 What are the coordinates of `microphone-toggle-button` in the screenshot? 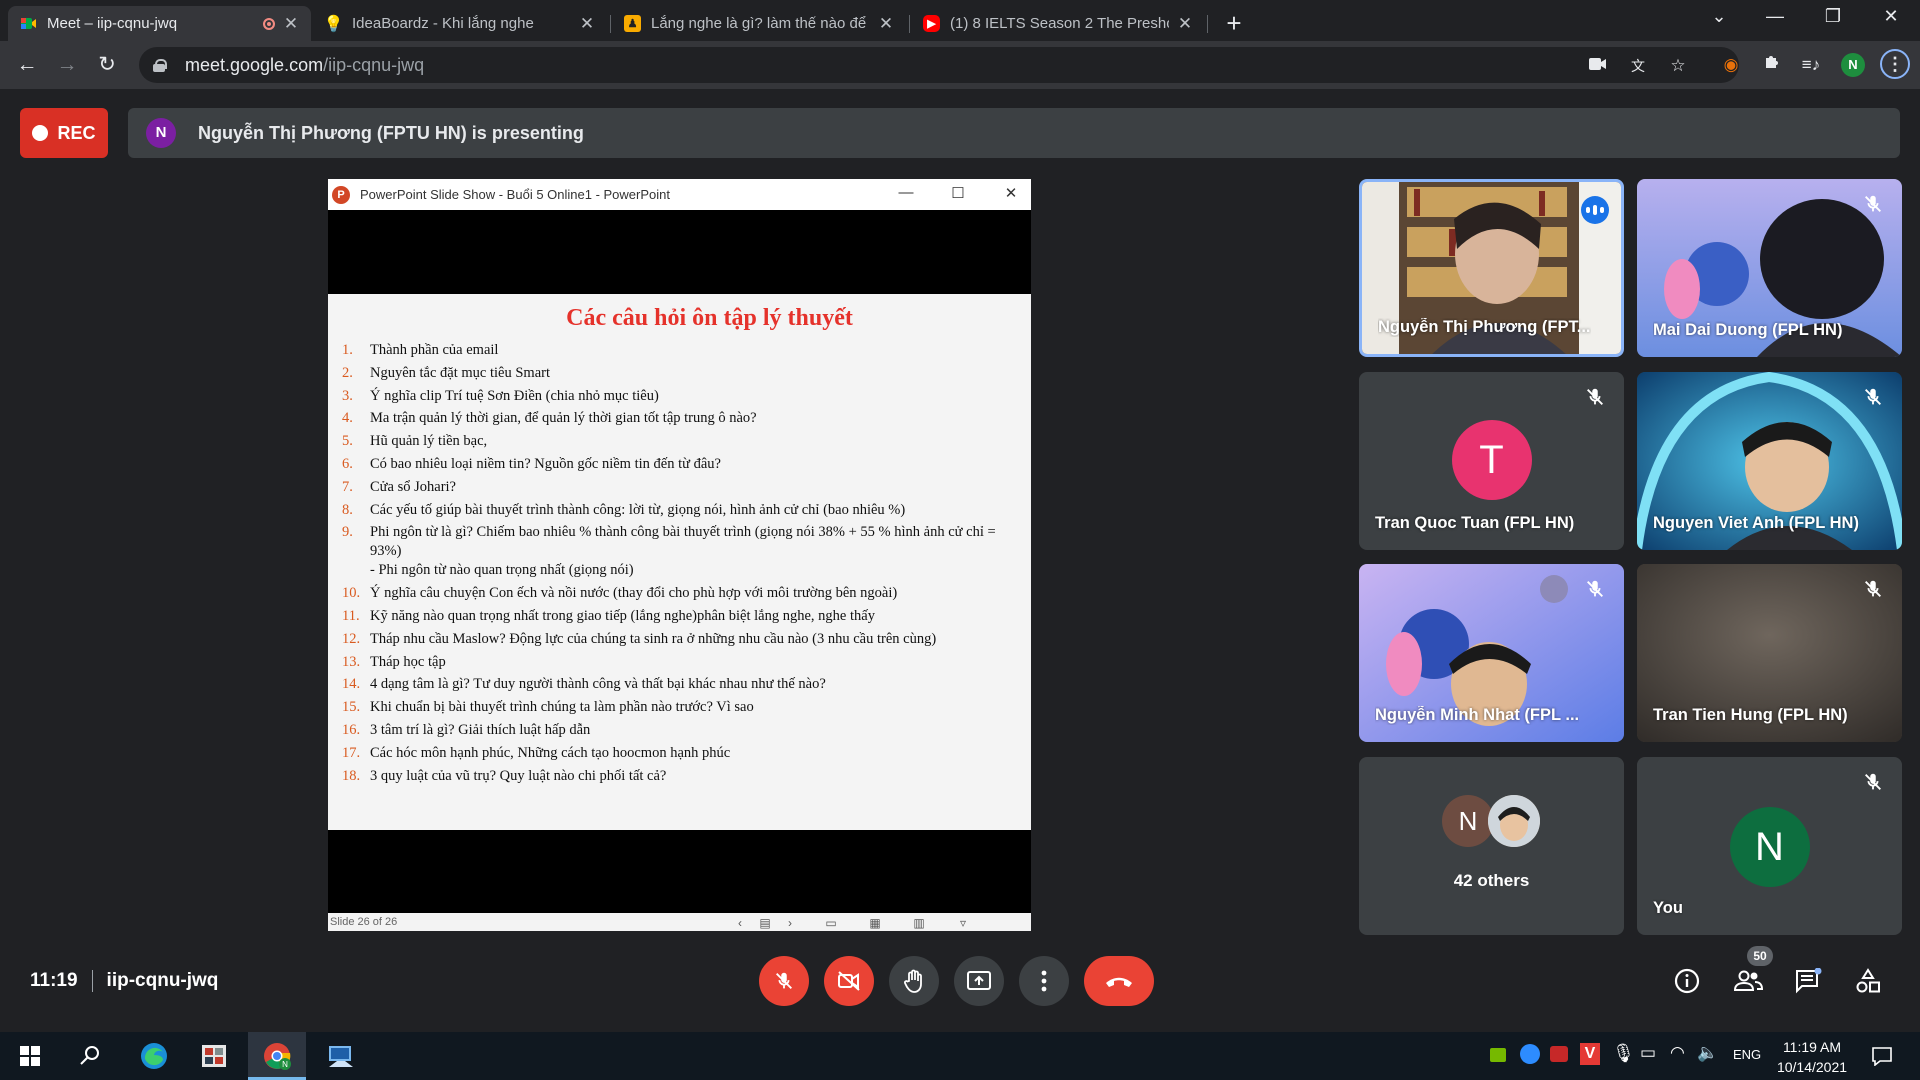 It's located at (784, 981).